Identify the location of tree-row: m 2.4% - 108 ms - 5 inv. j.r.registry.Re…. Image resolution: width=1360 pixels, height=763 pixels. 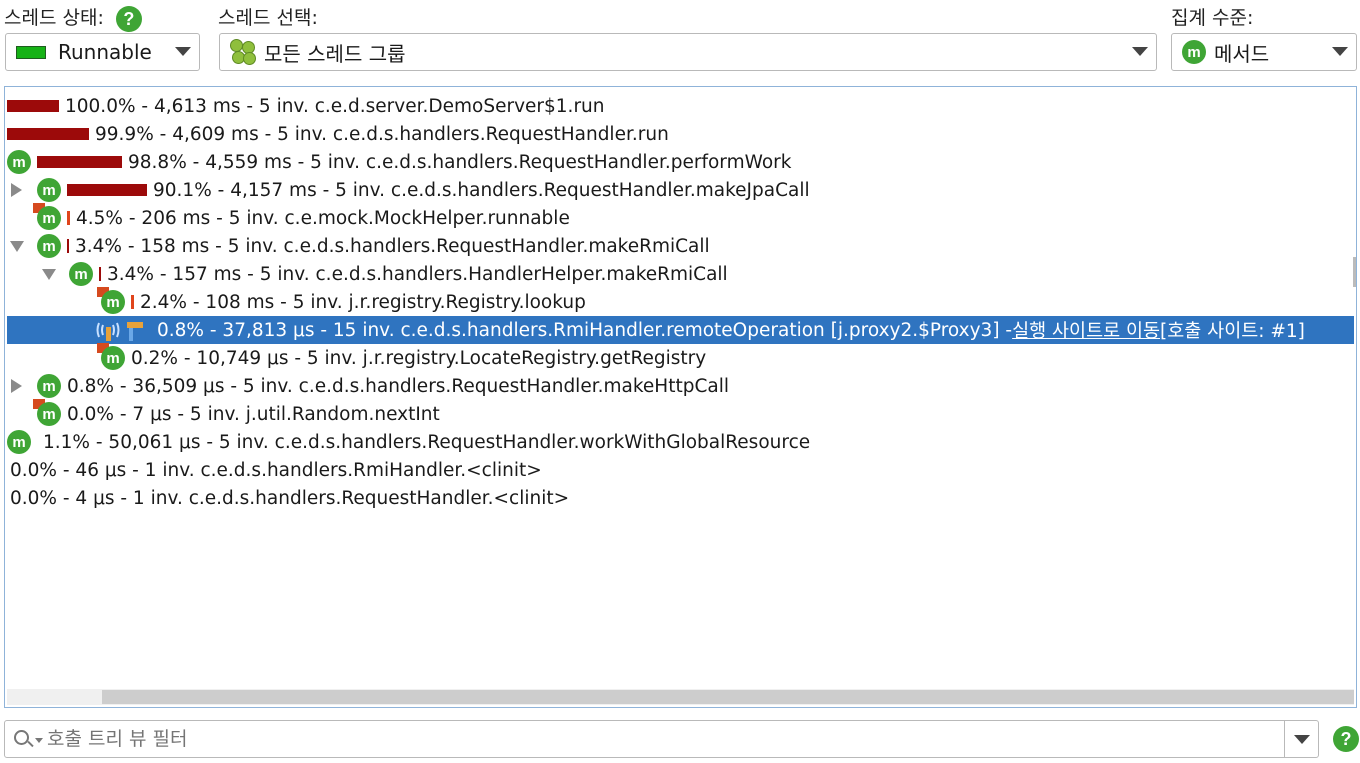
(341, 301).